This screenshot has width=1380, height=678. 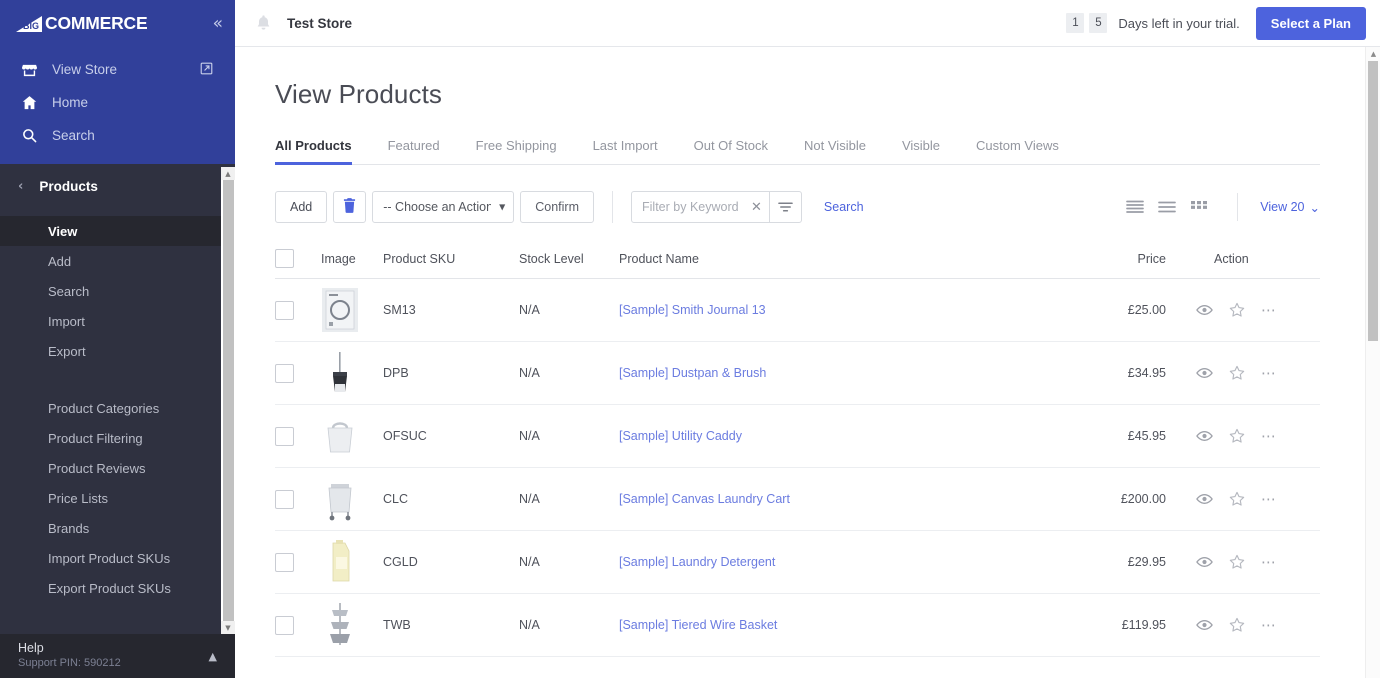 What do you see at coordinates (516, 151) in the screenshot?
I see `tab-free-shipping: Free Shipping` at bounding box center [516, 151].